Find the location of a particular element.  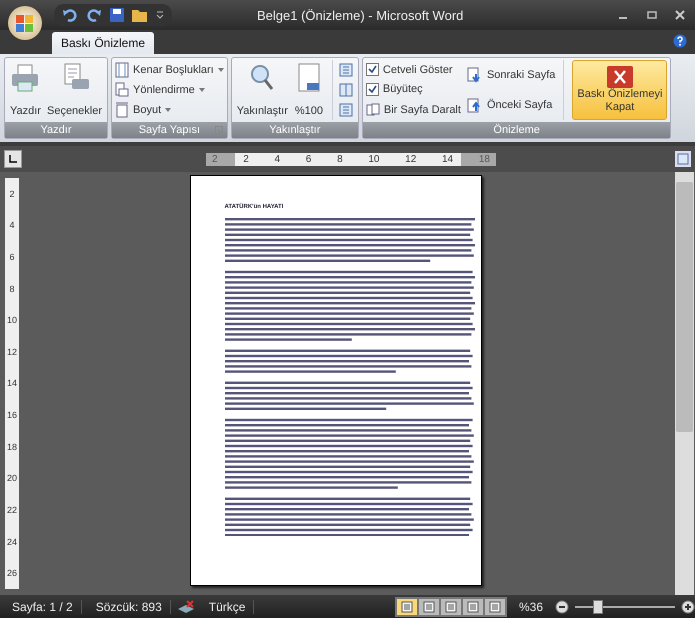

group-title: Önizleme is located at coordinates (516, 130).